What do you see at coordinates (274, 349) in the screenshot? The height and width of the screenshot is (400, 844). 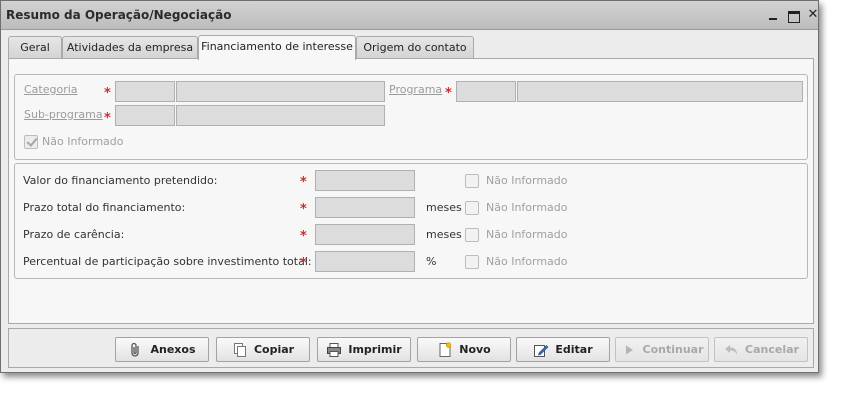 I see `copiar-label: Copiar` at bounding box center [274, 349].